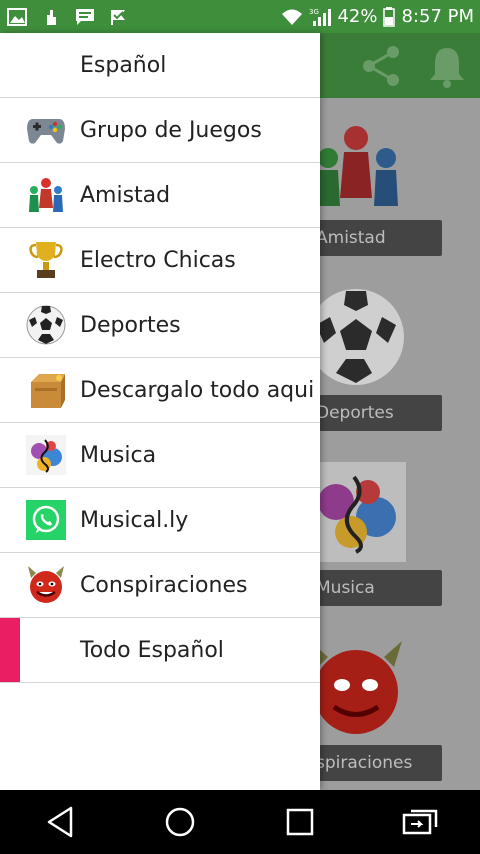 The height and width of the screenshot is (854, 480). I want to click on home-icon, so click(180, 822).